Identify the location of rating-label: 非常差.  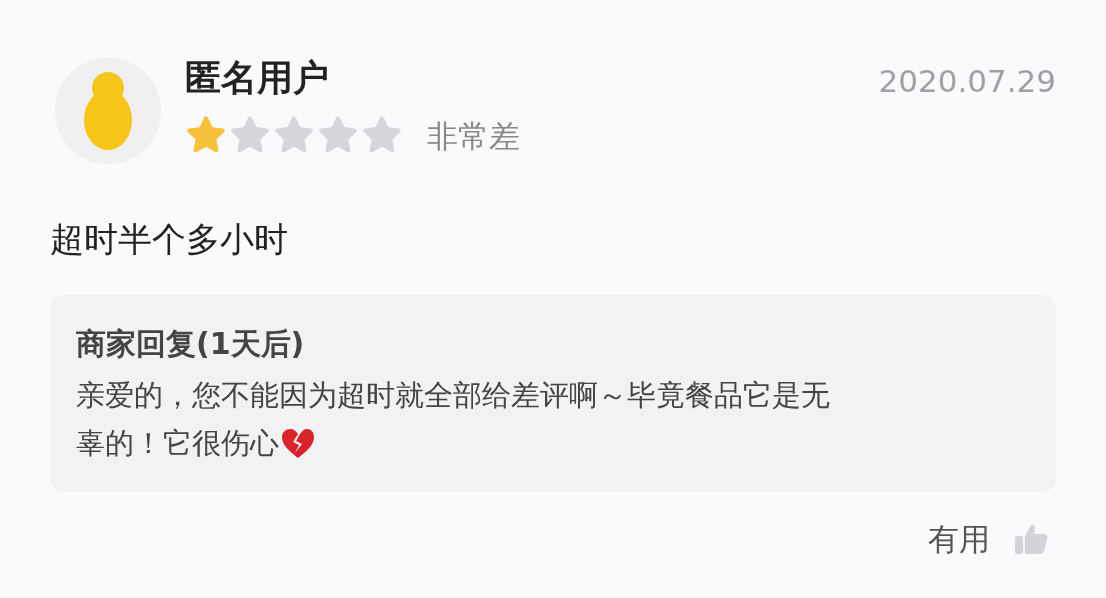
(473, 136).